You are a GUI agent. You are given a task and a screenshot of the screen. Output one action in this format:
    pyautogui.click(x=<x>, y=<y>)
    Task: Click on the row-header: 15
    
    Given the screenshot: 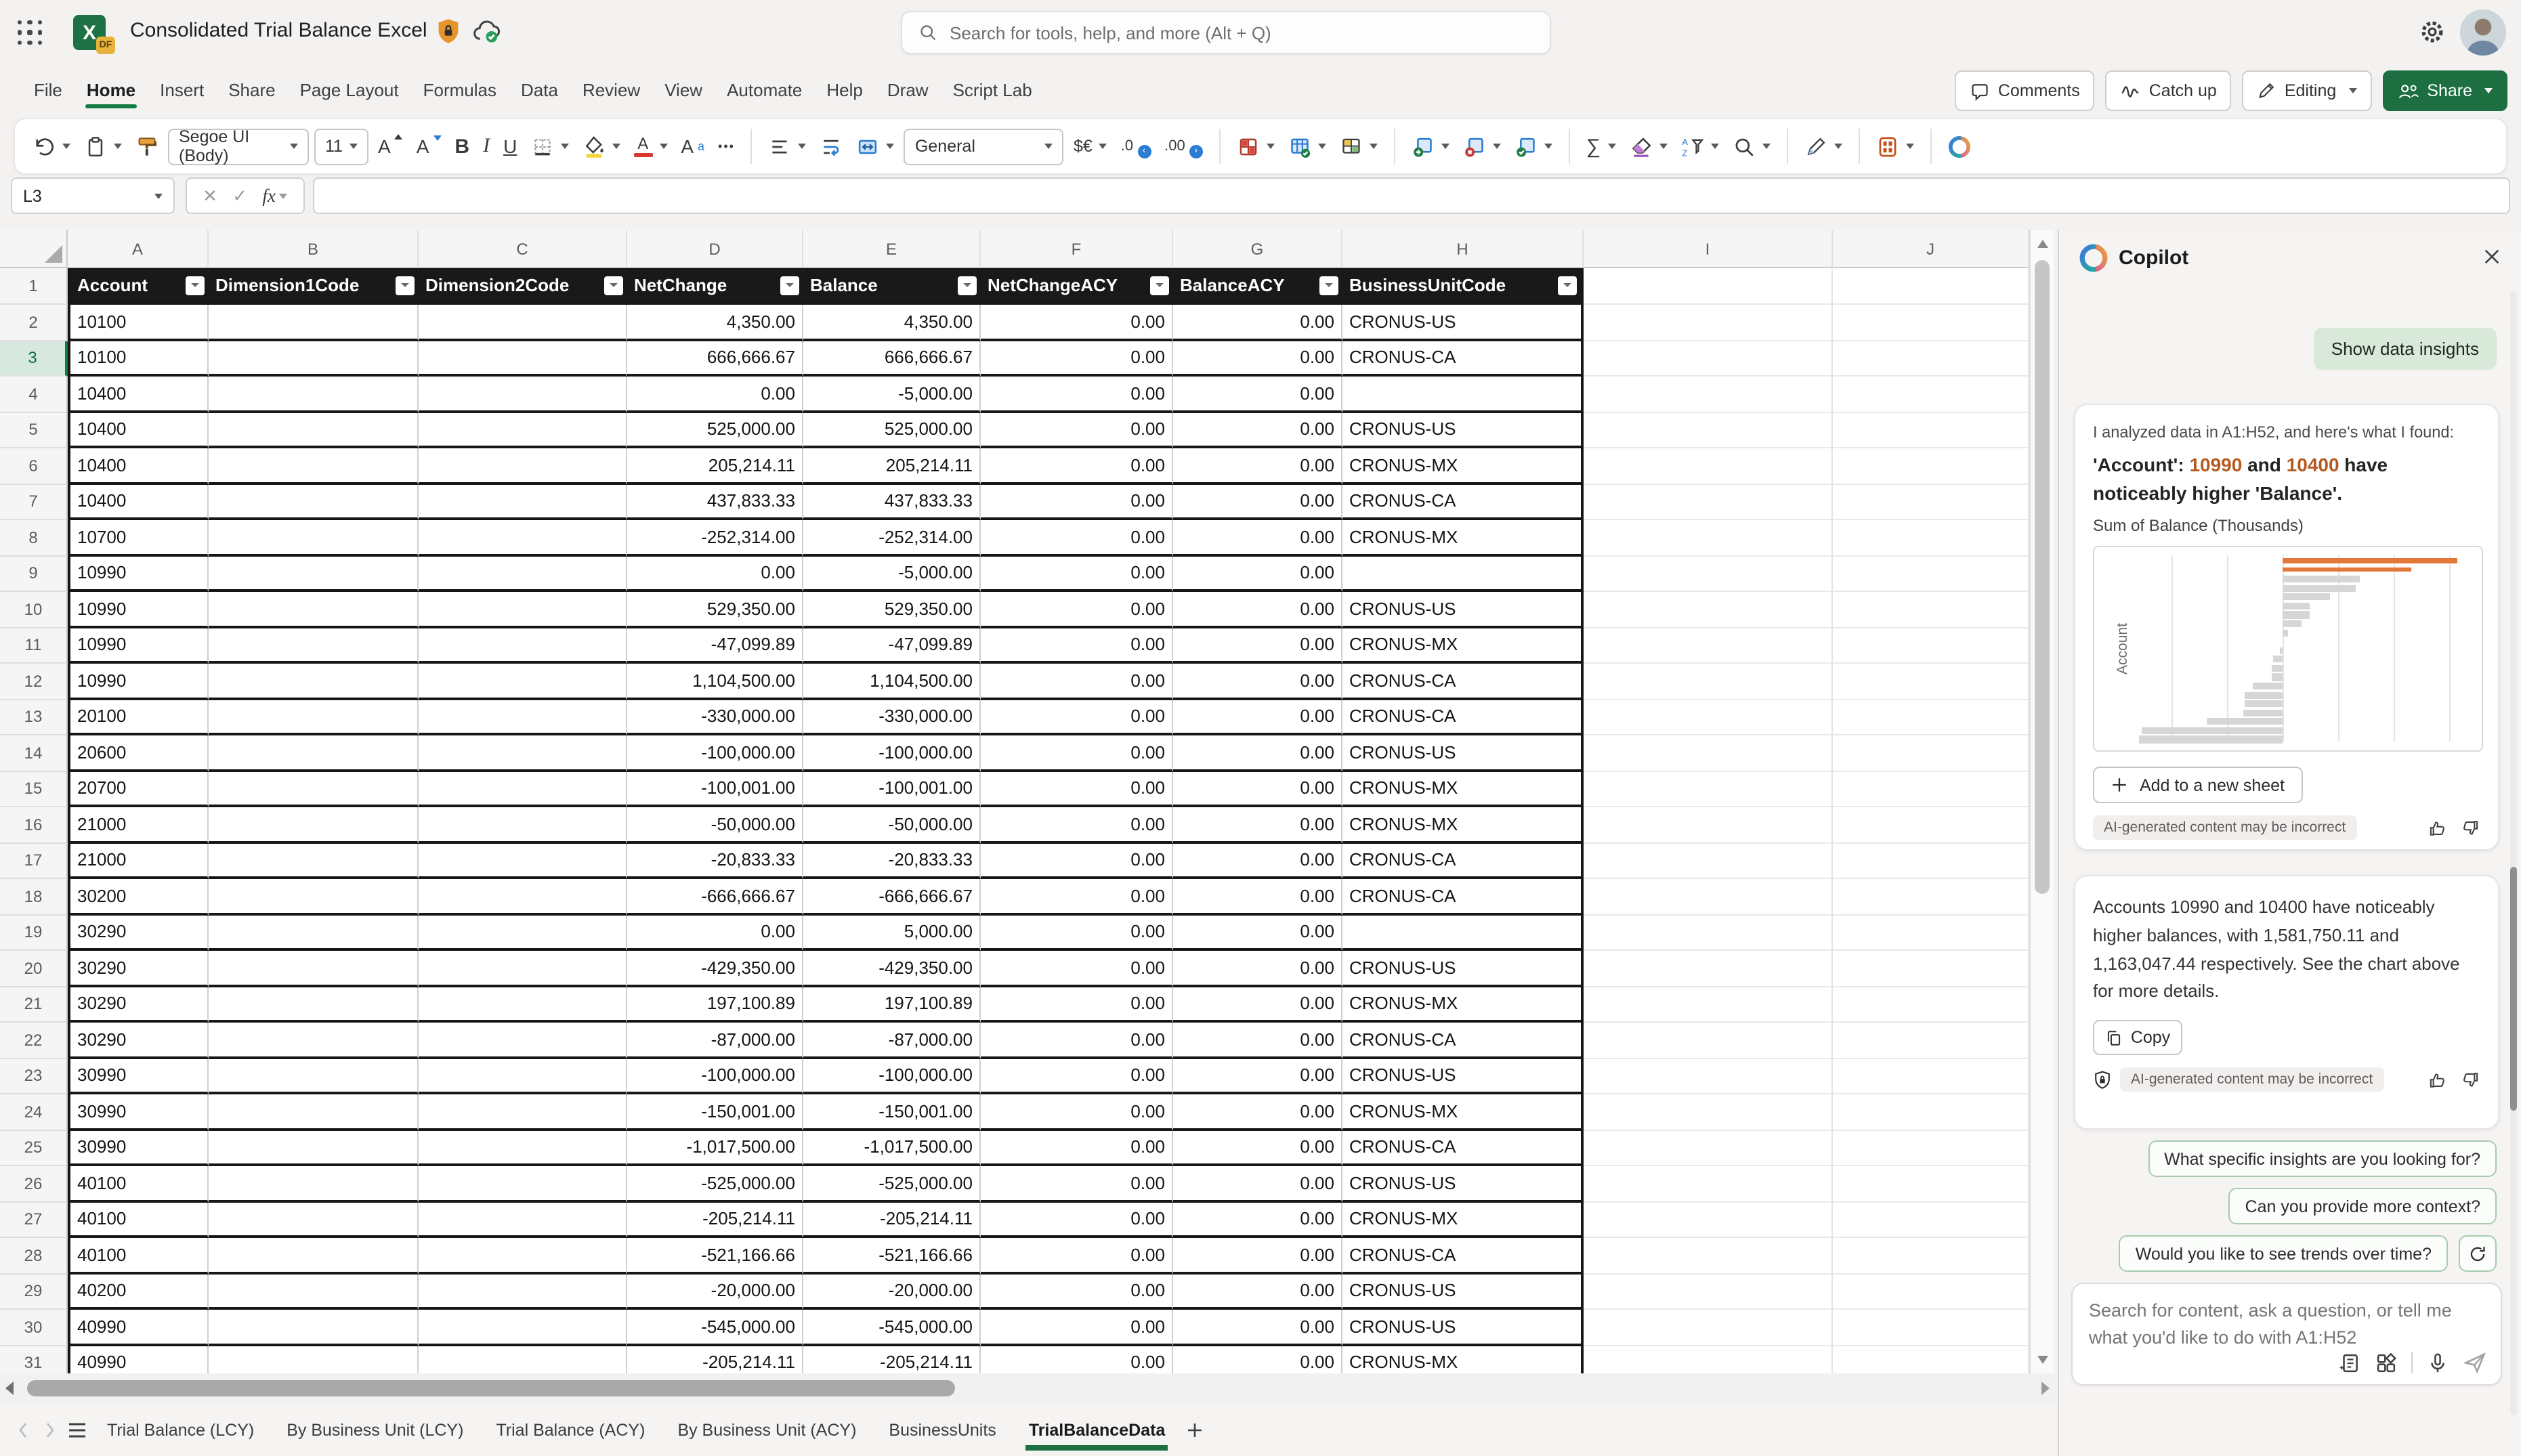 What is the action you would take?
    pyautogui.click(x=34, y=789)
    